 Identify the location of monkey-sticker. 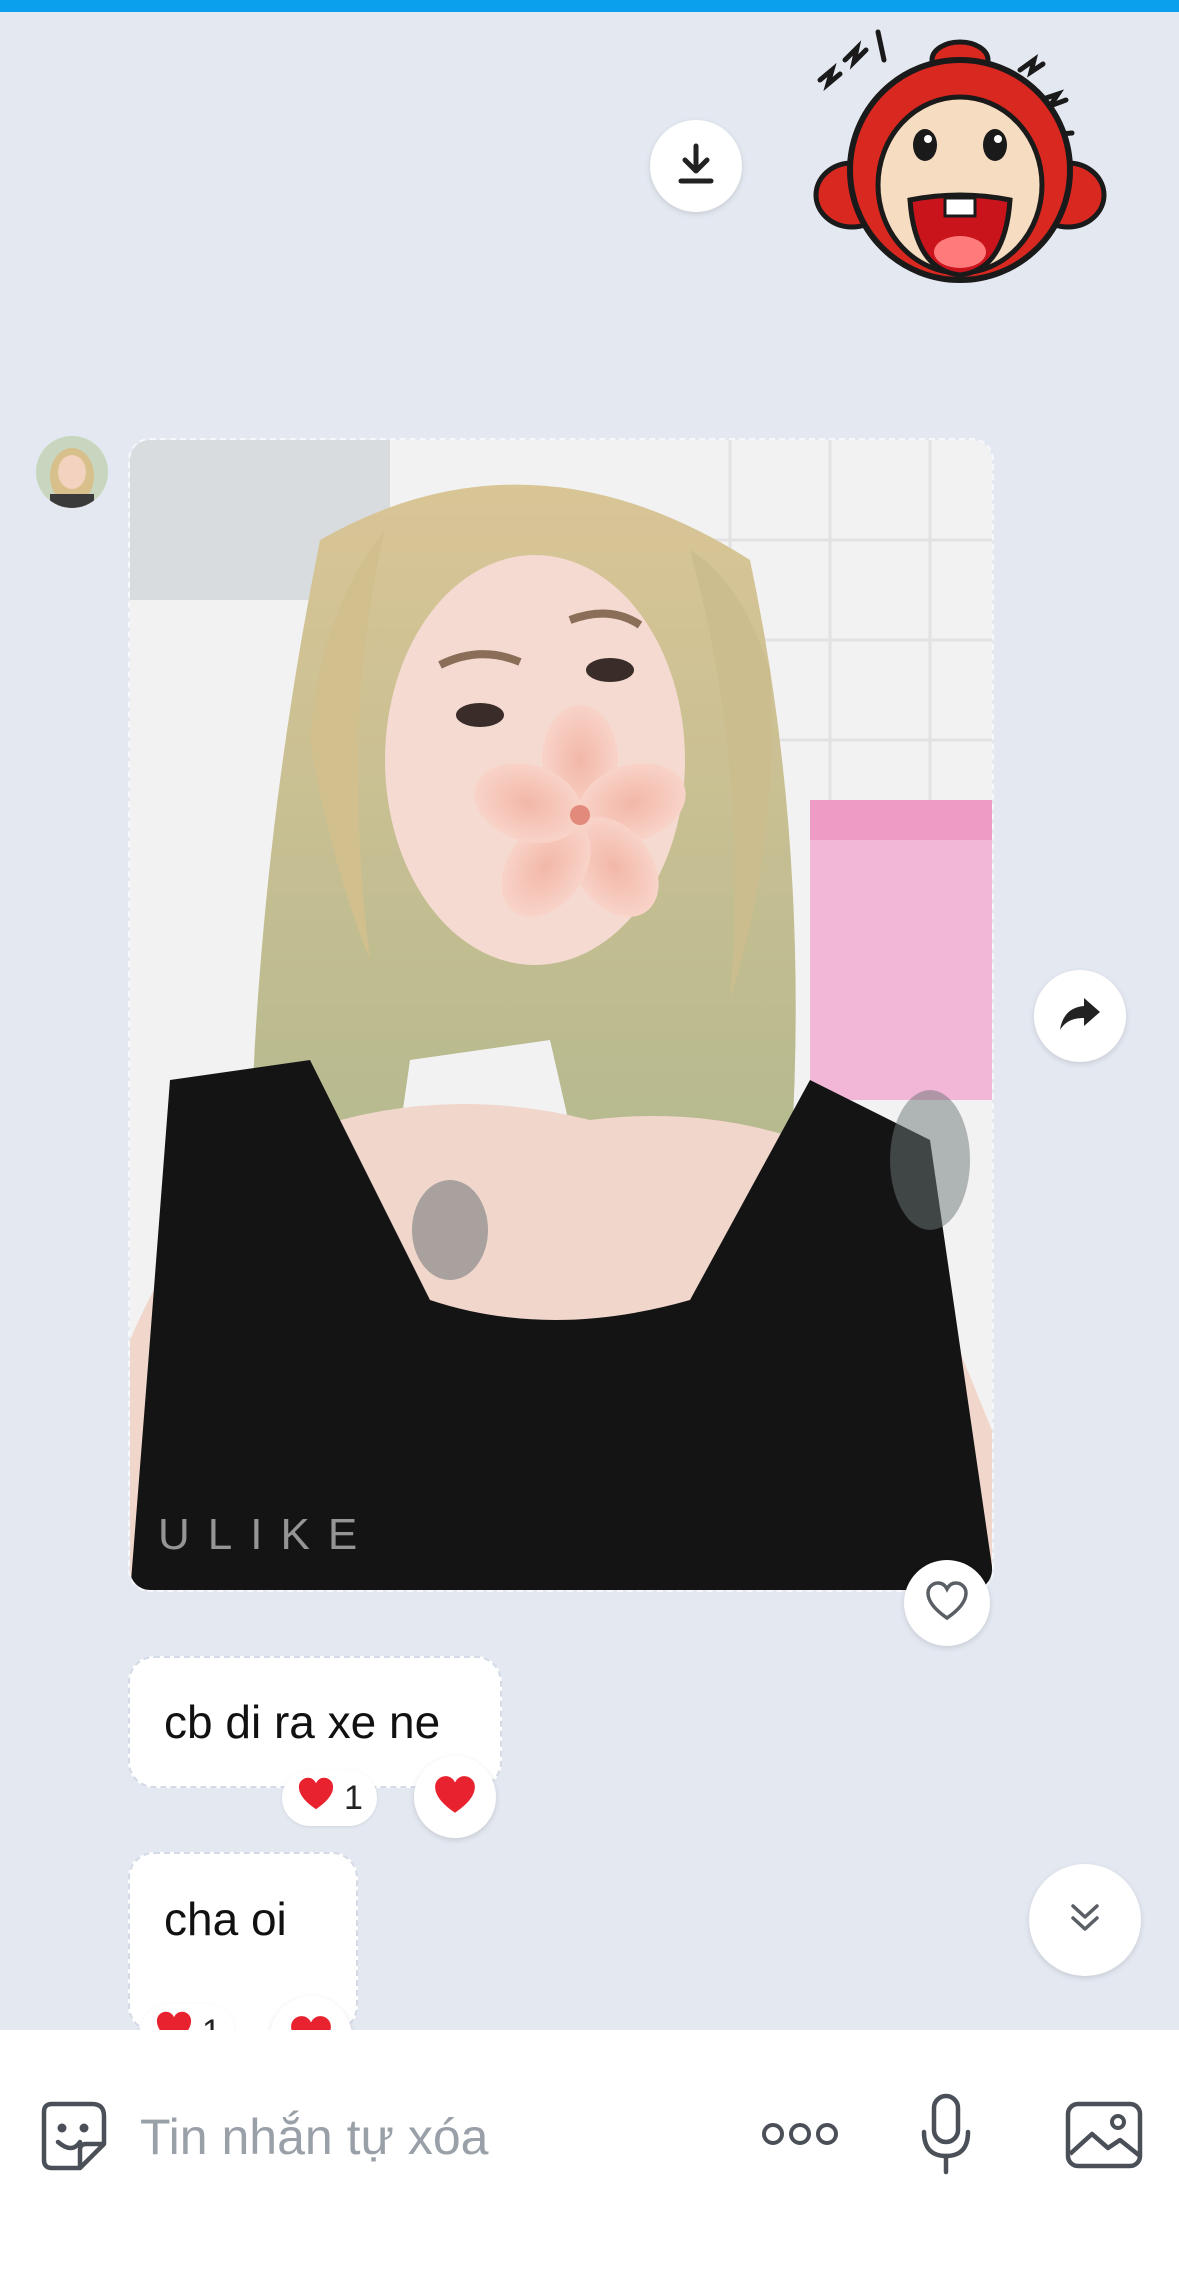
(960, 160).